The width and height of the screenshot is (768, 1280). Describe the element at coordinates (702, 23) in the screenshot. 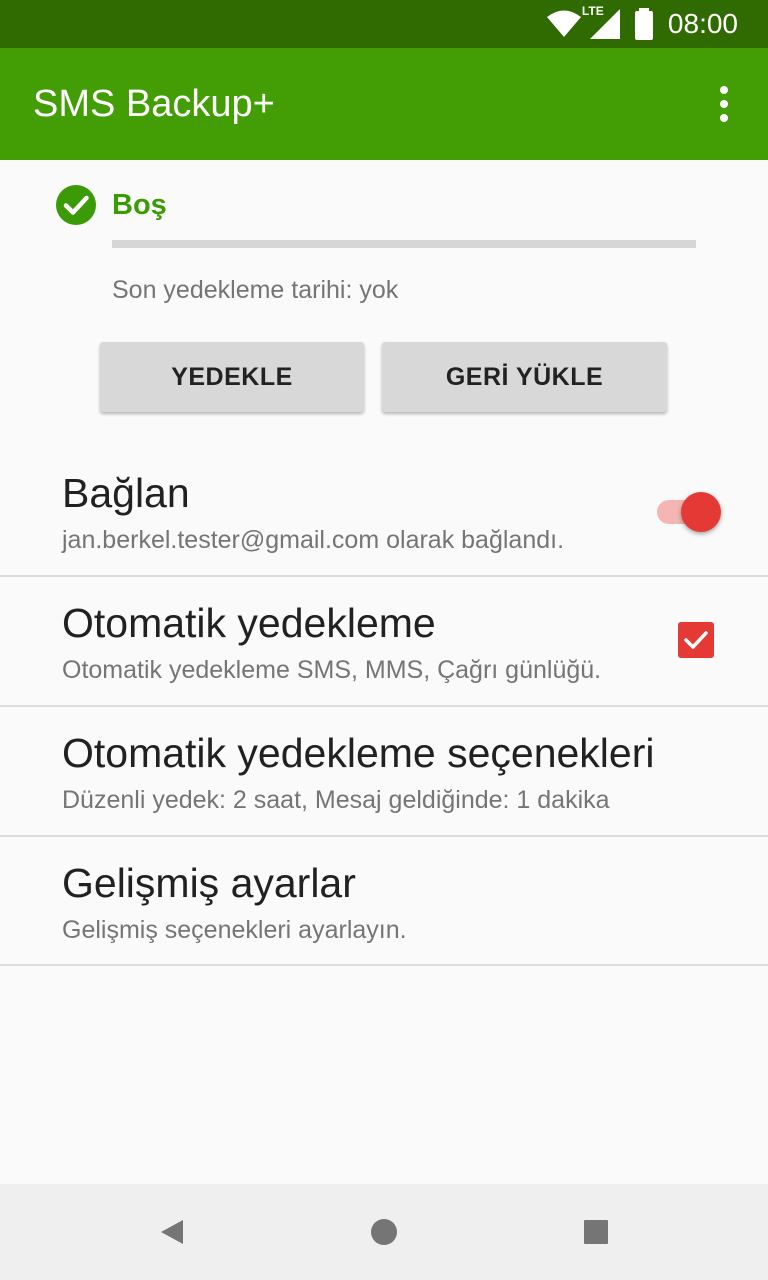

I see `clock: 08:00` at that location.